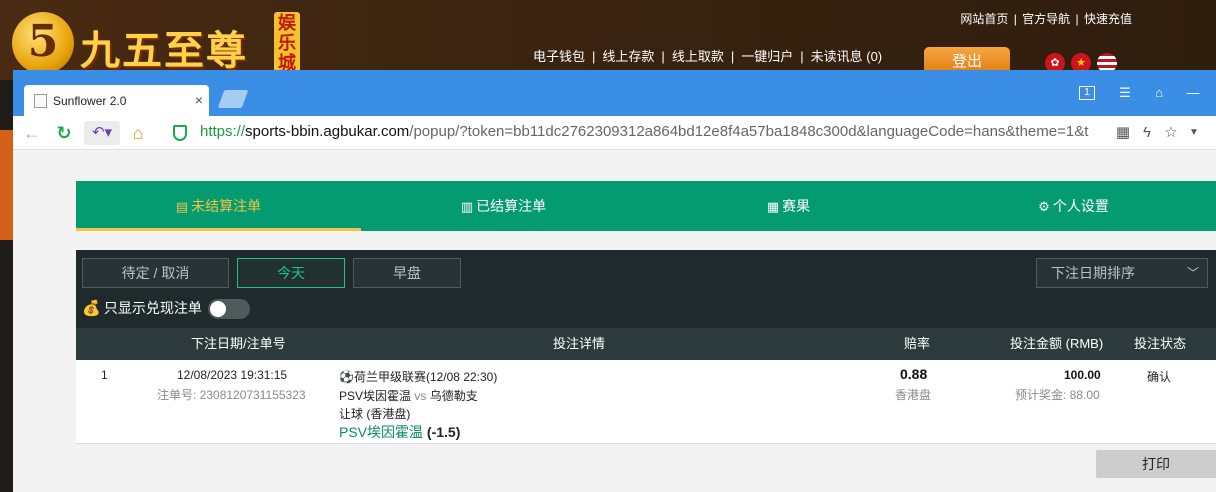 Image resolution: width=1216 pixels, height=492 pixels. I want to click on estimated-payout: 预计奖金: 88.00, so click(1057, 395).